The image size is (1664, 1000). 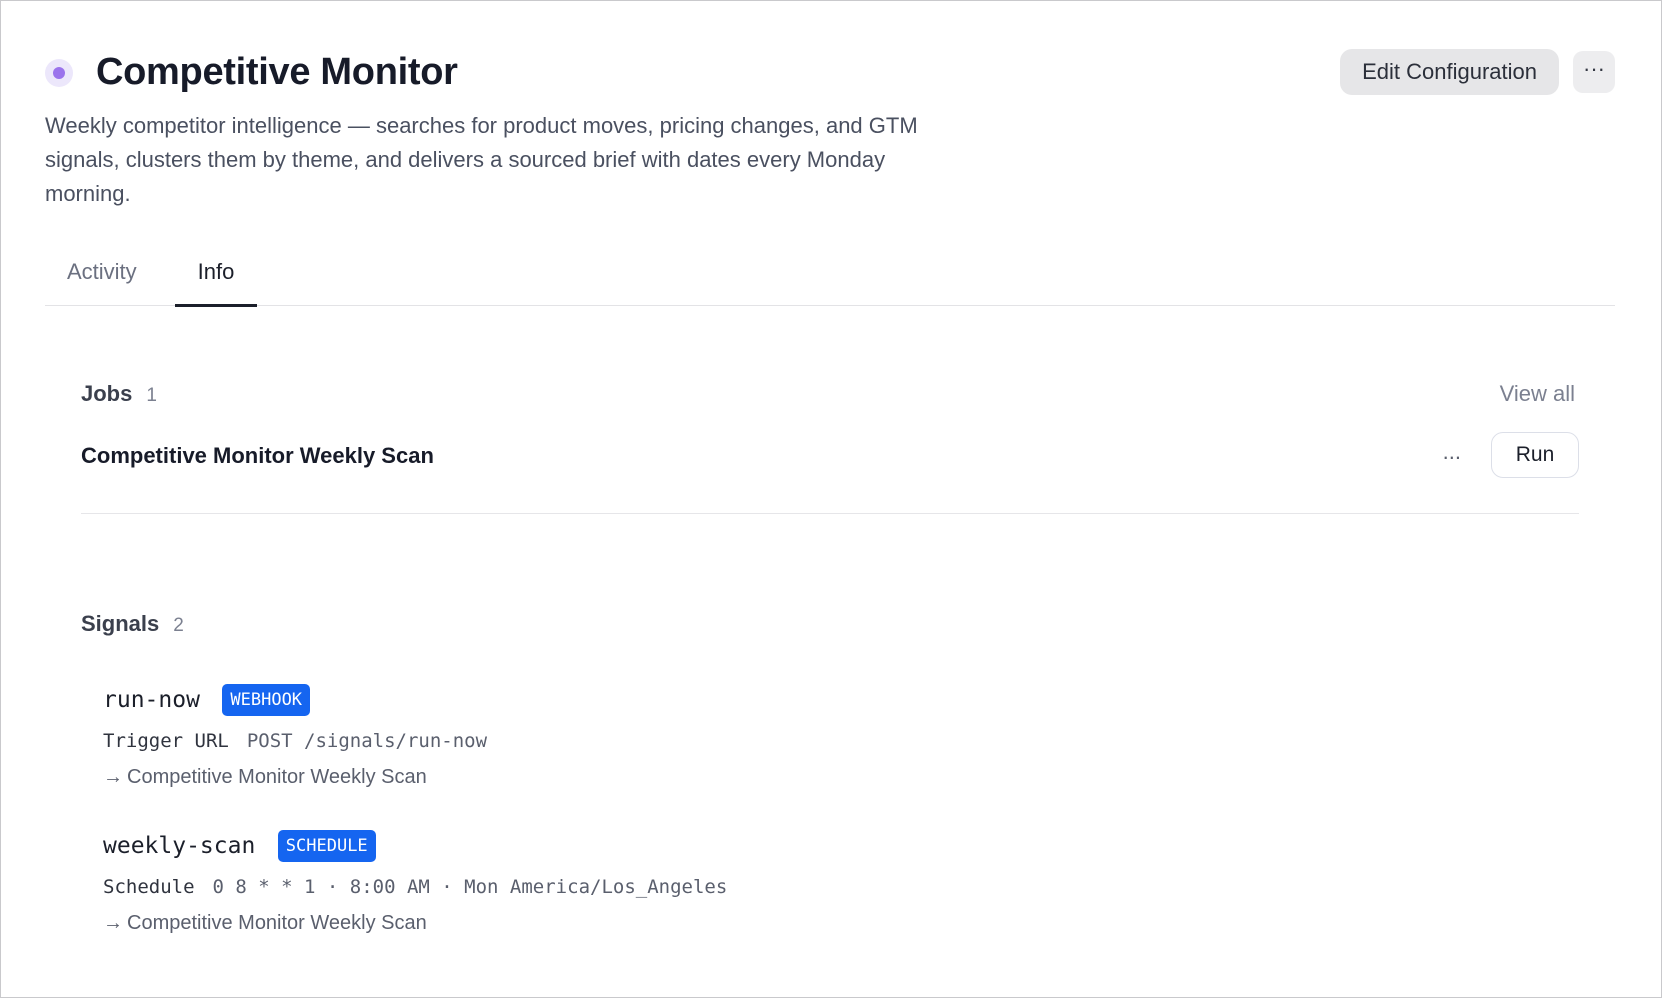 What do you see at coordinates (1449, 72) in the screenshot?
I see `edit-configuration-button: Edit Configuration` at bounding box center [1449, 72].